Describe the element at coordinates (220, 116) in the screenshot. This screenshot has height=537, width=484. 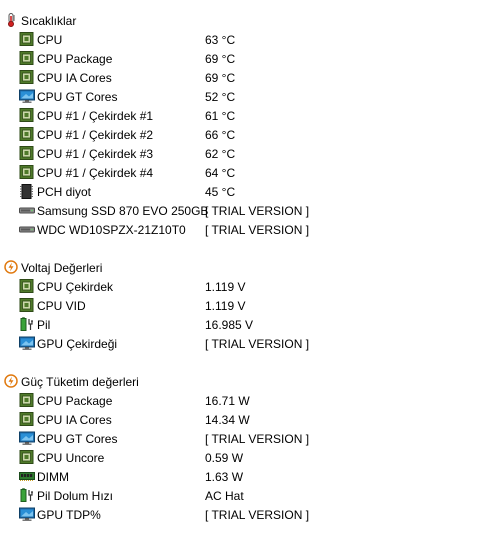
I see `sensor-value: 61 °C` at that location.